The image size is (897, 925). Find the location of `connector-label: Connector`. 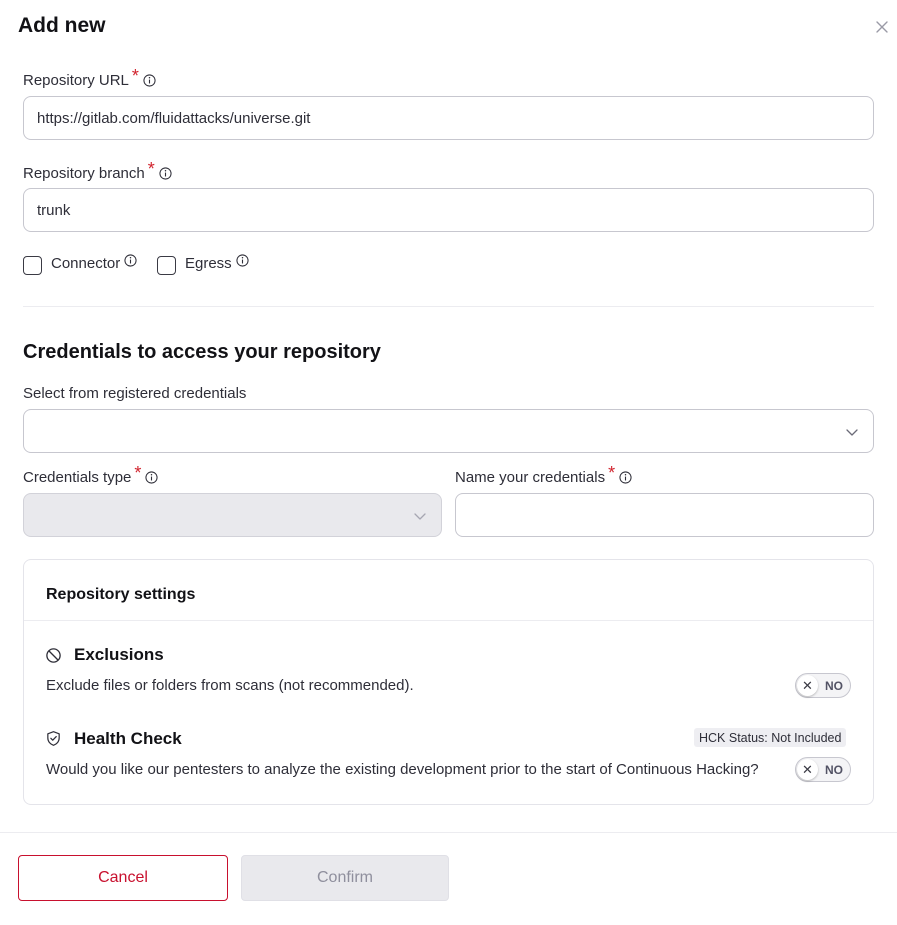

connector-label: Connector is located at coordinates (86, 263).